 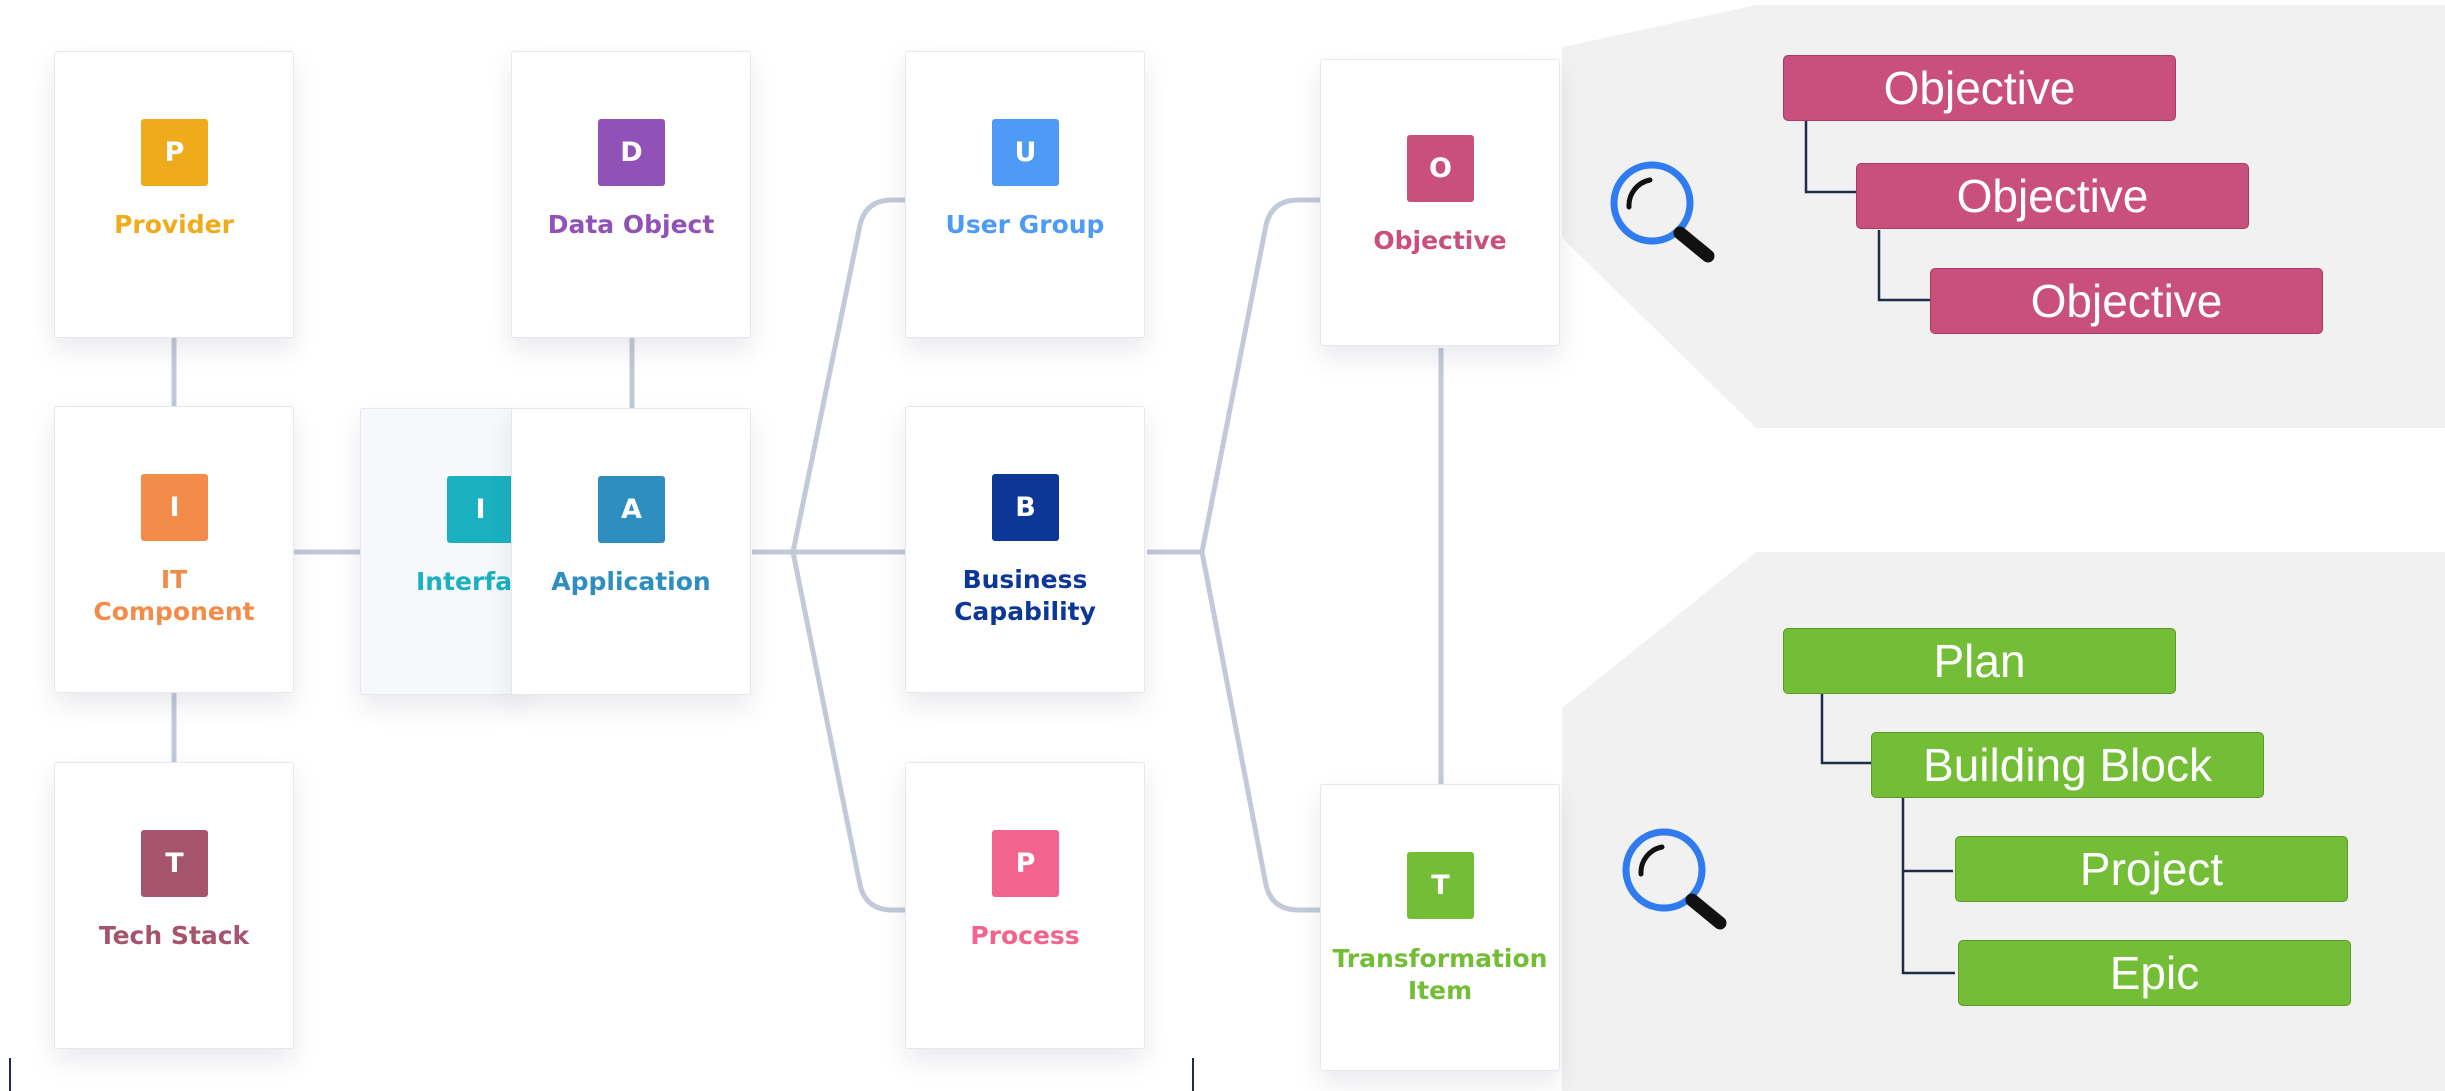 I want to click on building-block-box: Building Block, so click(x=2067, y=765).